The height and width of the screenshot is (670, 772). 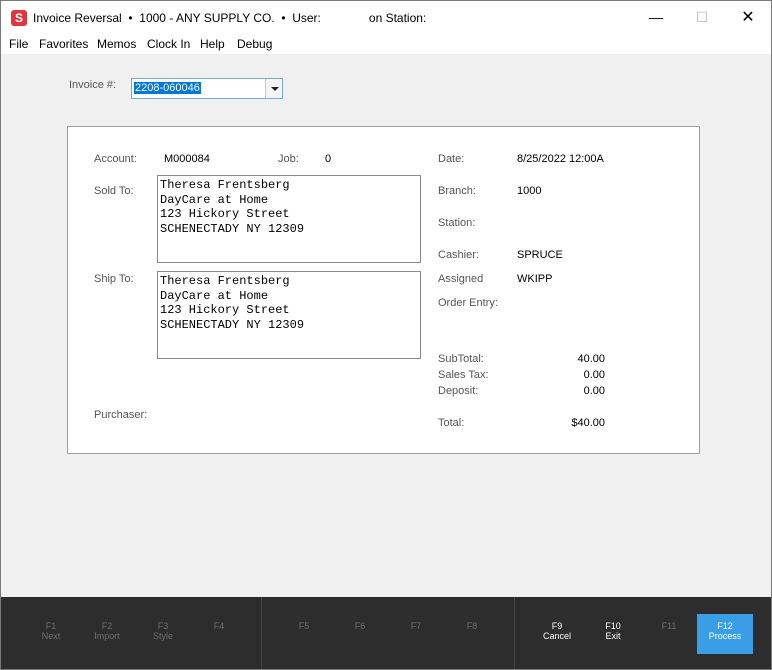 I want to click on sales-tax-value: 0.00, so click(x=594, y=375).